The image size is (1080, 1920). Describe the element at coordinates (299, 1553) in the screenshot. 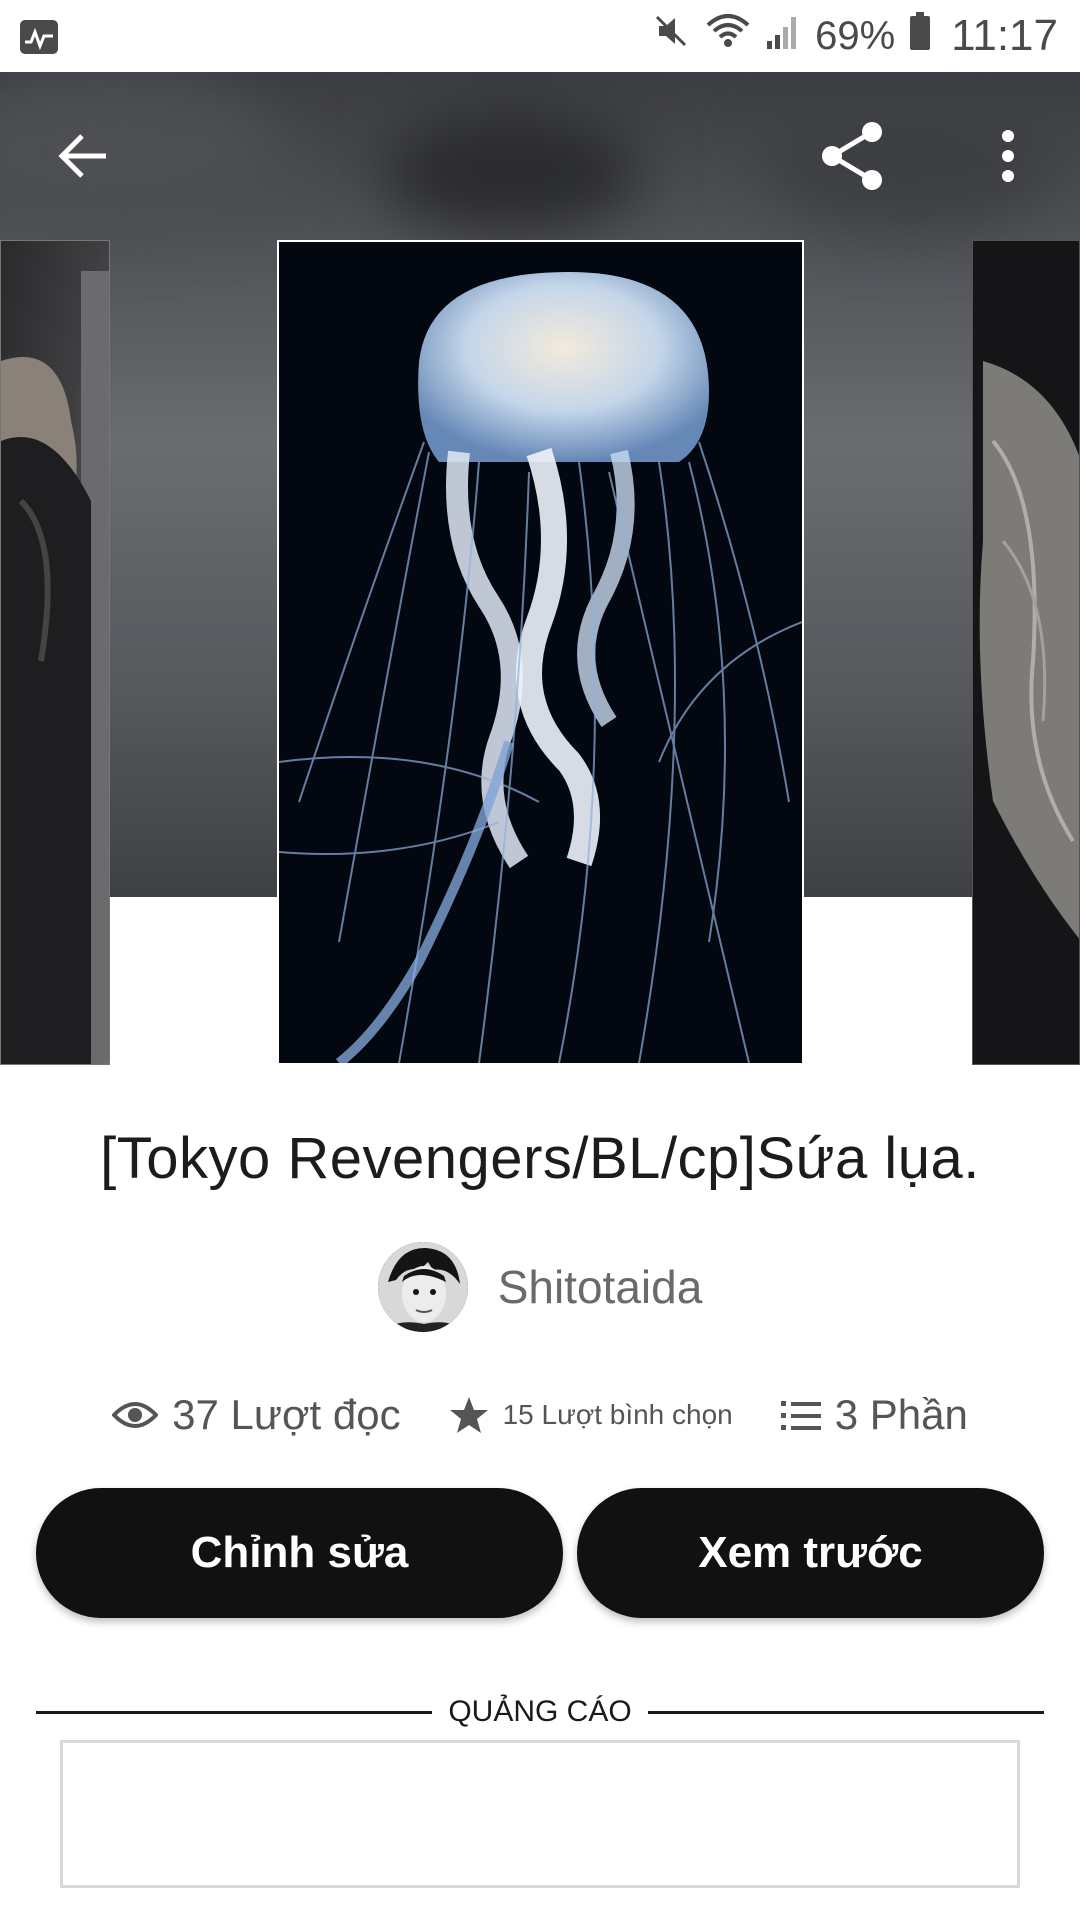

I see `edit-button: Chỉnh sửa` at that location.